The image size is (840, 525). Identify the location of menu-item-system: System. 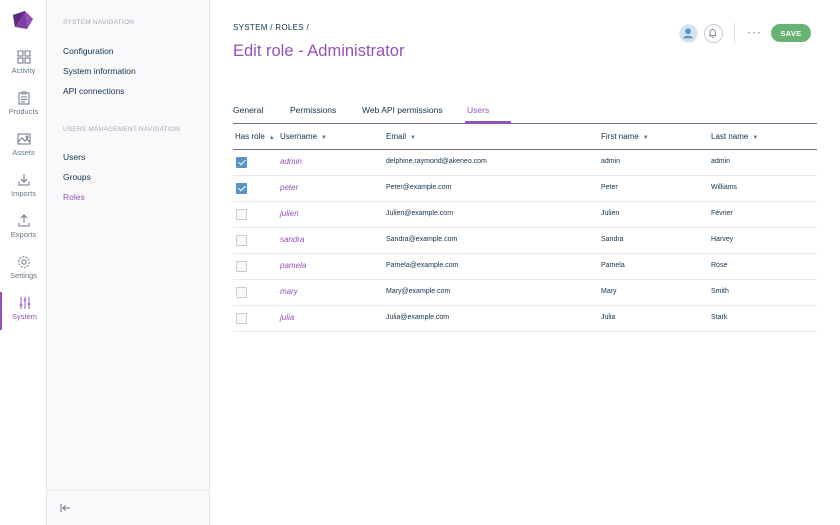
(23, 311).